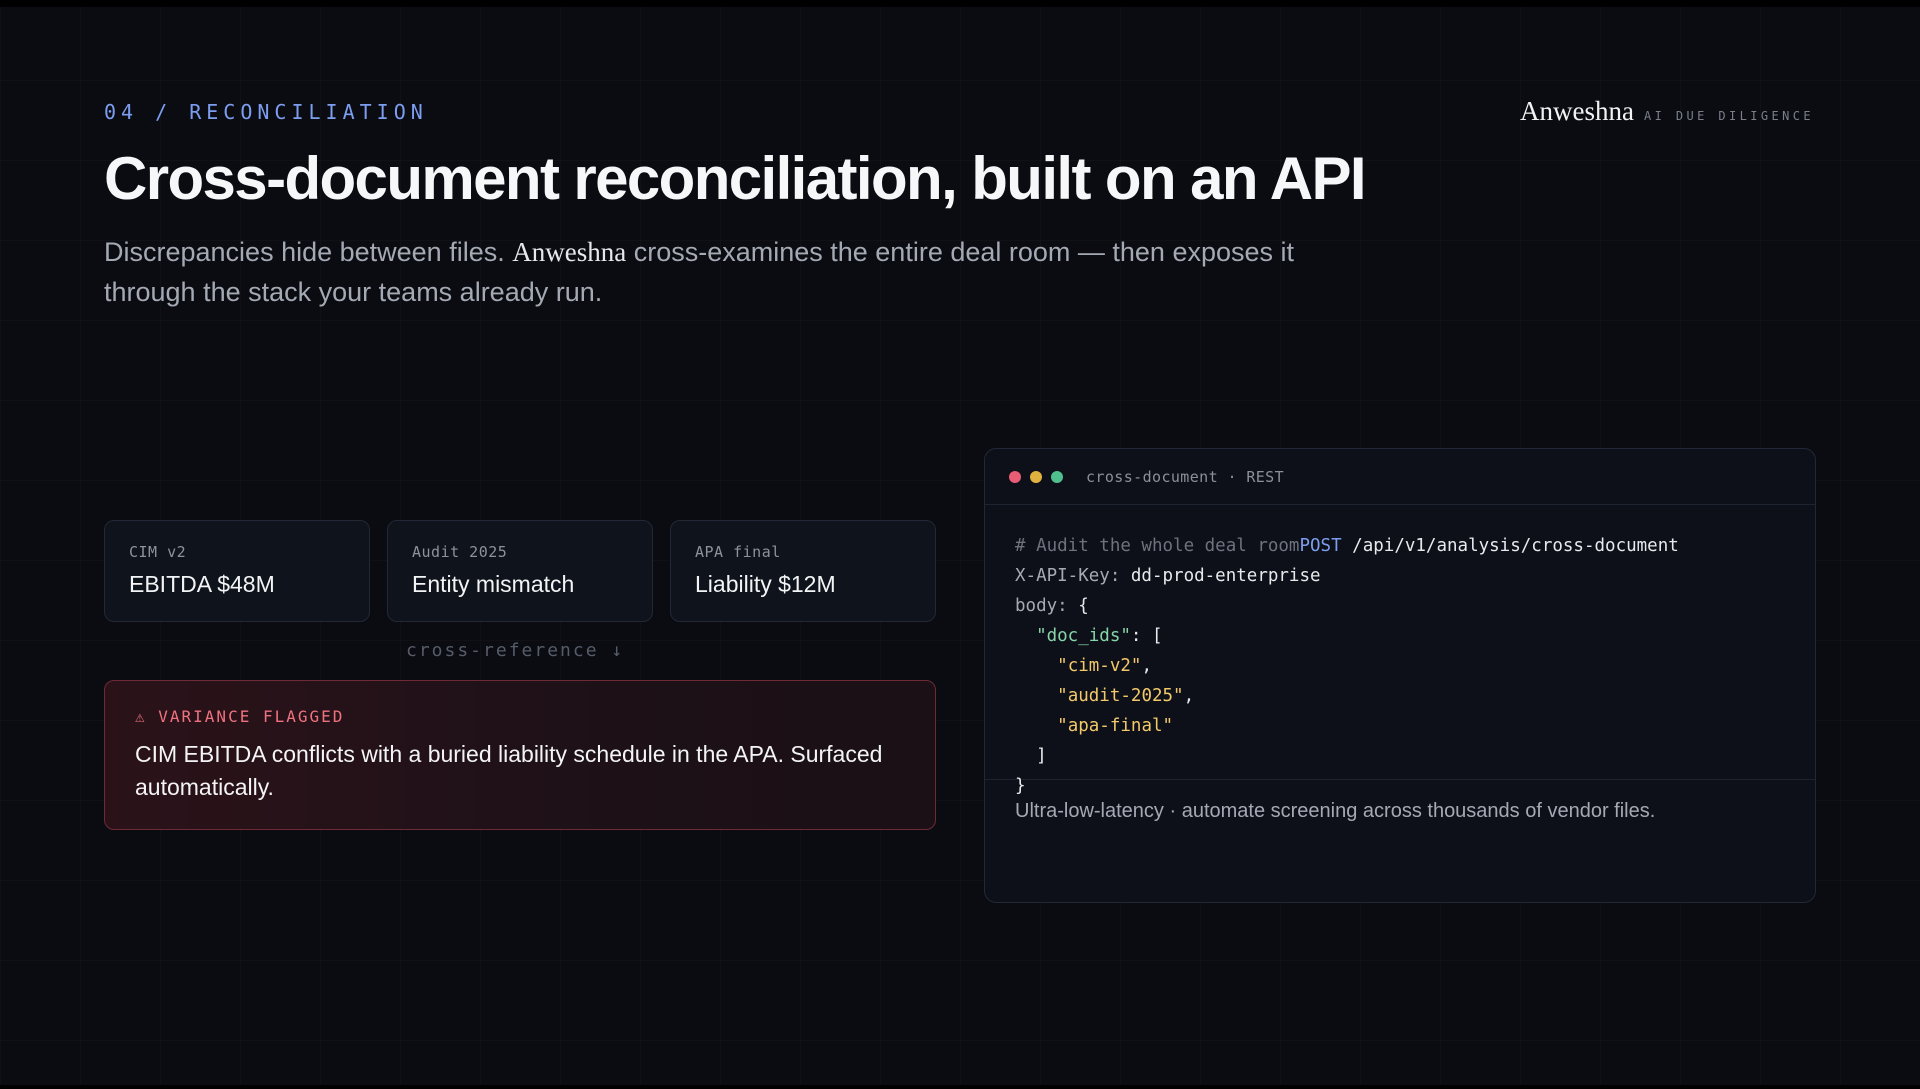 Image resolution: width=1920 pixels, height=1089 pixels. Describe the element at coordinates (738, 552) in the screenshot. I see `doc-card-label: APA final` at that location.